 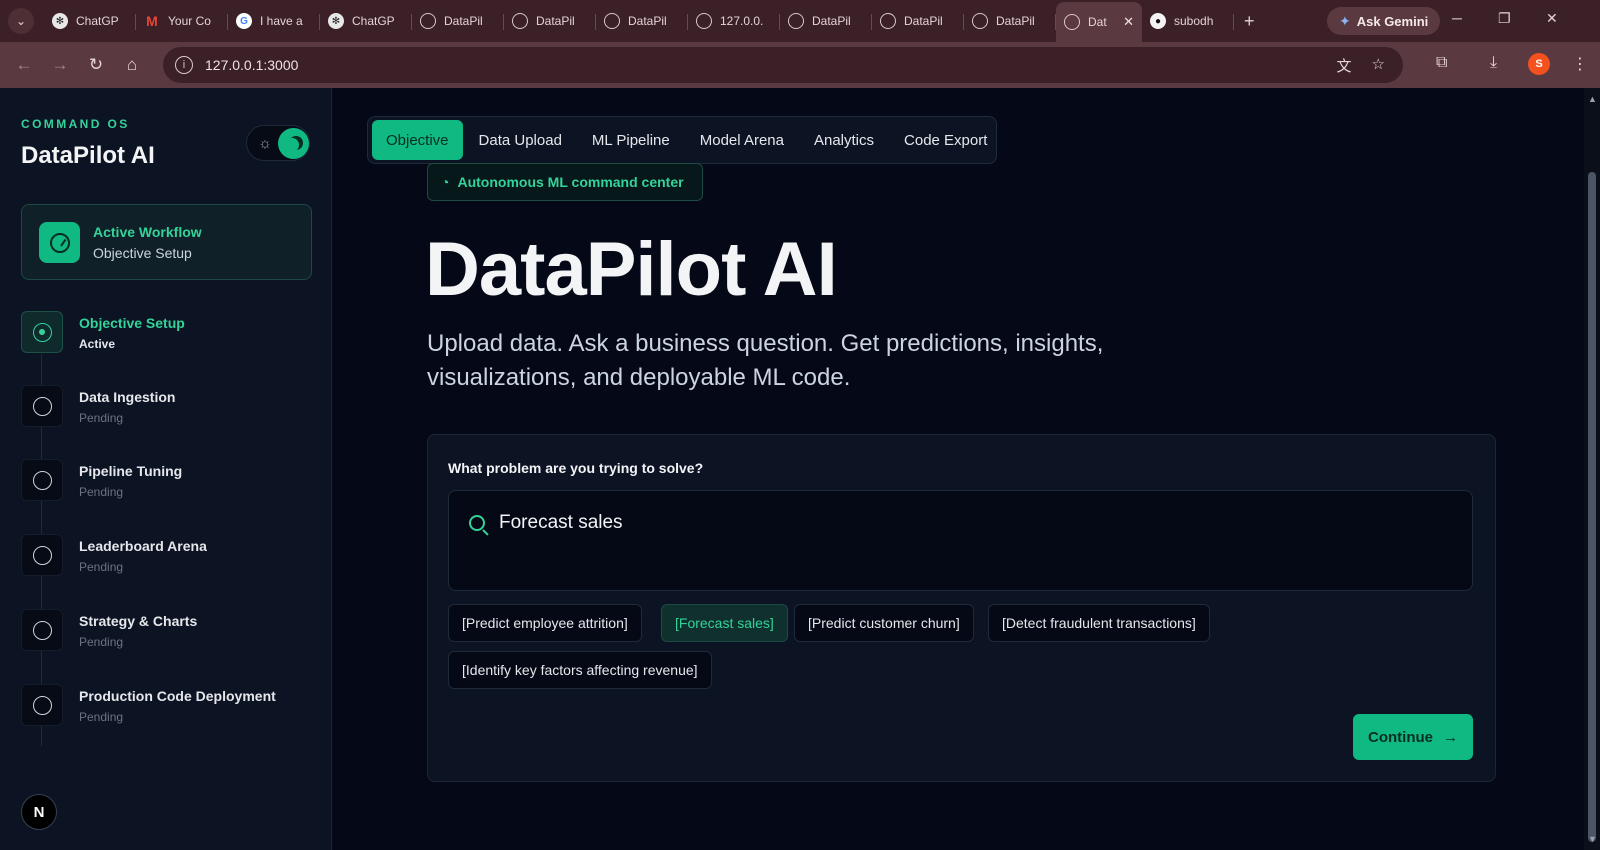 What do you see at coordinates (545, 623) in the screenshot?
I see `suggestion-chip: [Predict employee attrition]` at bounding box center [545, 623].